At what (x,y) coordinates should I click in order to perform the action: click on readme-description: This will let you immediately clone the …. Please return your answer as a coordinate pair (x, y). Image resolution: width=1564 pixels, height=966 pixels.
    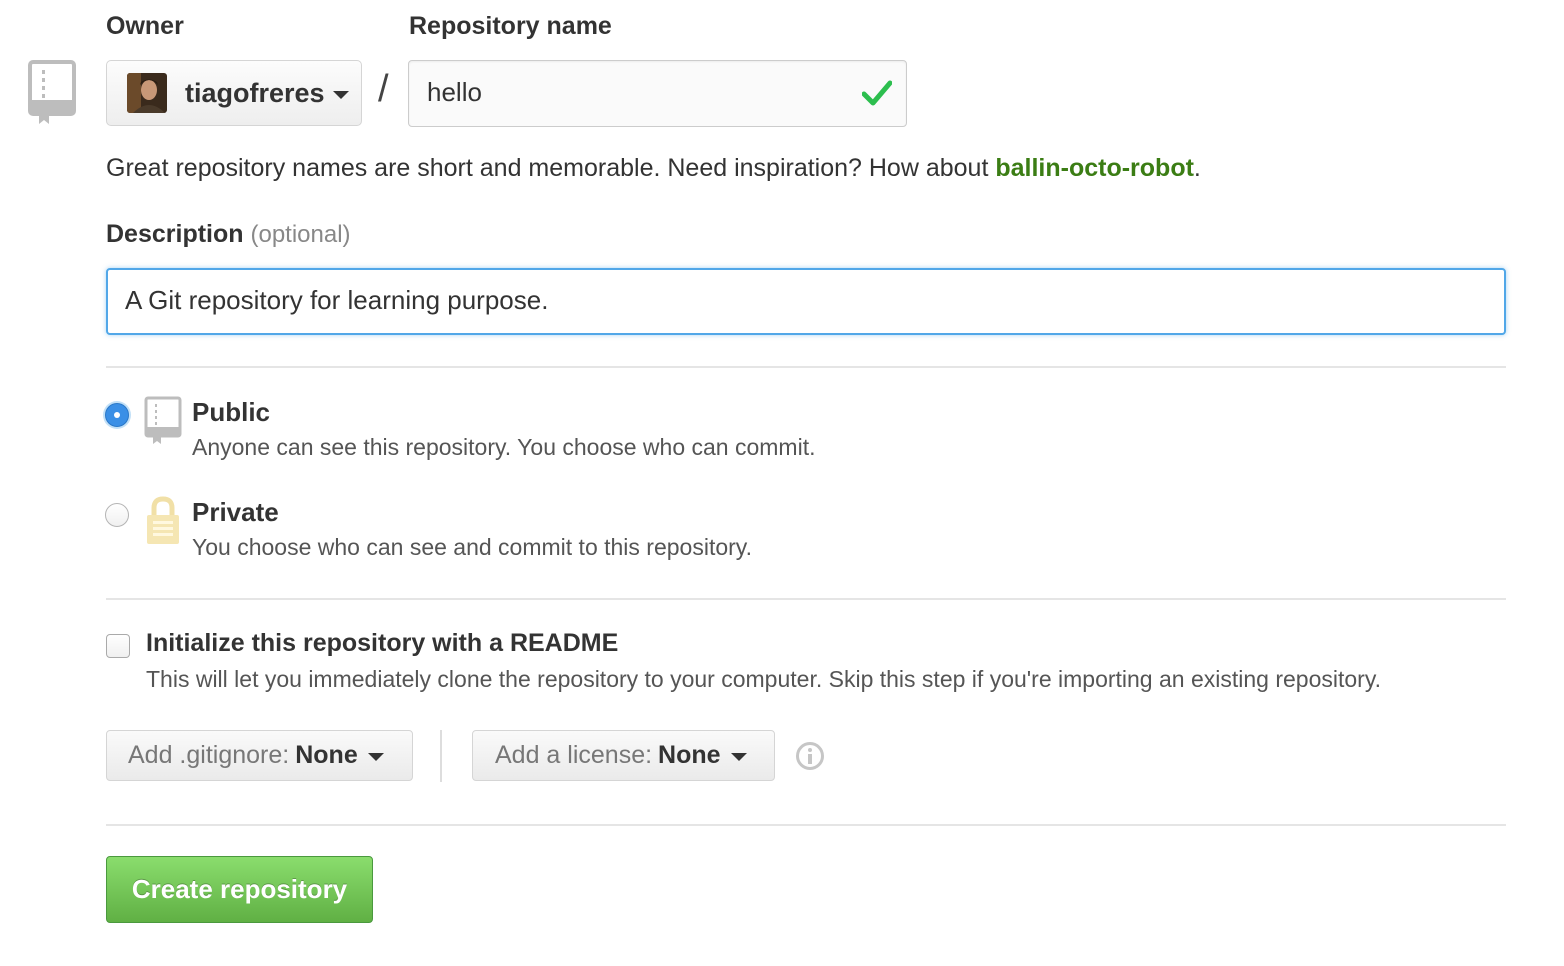
    Looking at the image, I should click on (764, 679).